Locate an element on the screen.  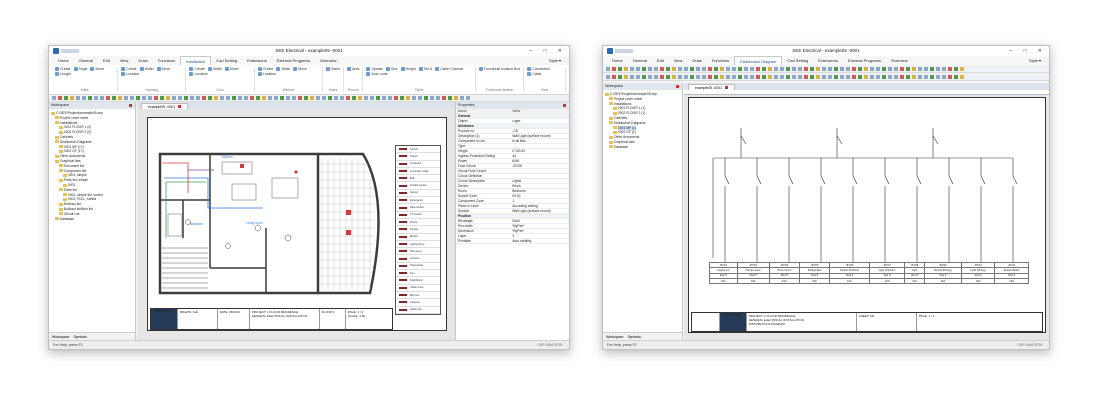
ribbon-button: Height is located at coordinates (408, 69).